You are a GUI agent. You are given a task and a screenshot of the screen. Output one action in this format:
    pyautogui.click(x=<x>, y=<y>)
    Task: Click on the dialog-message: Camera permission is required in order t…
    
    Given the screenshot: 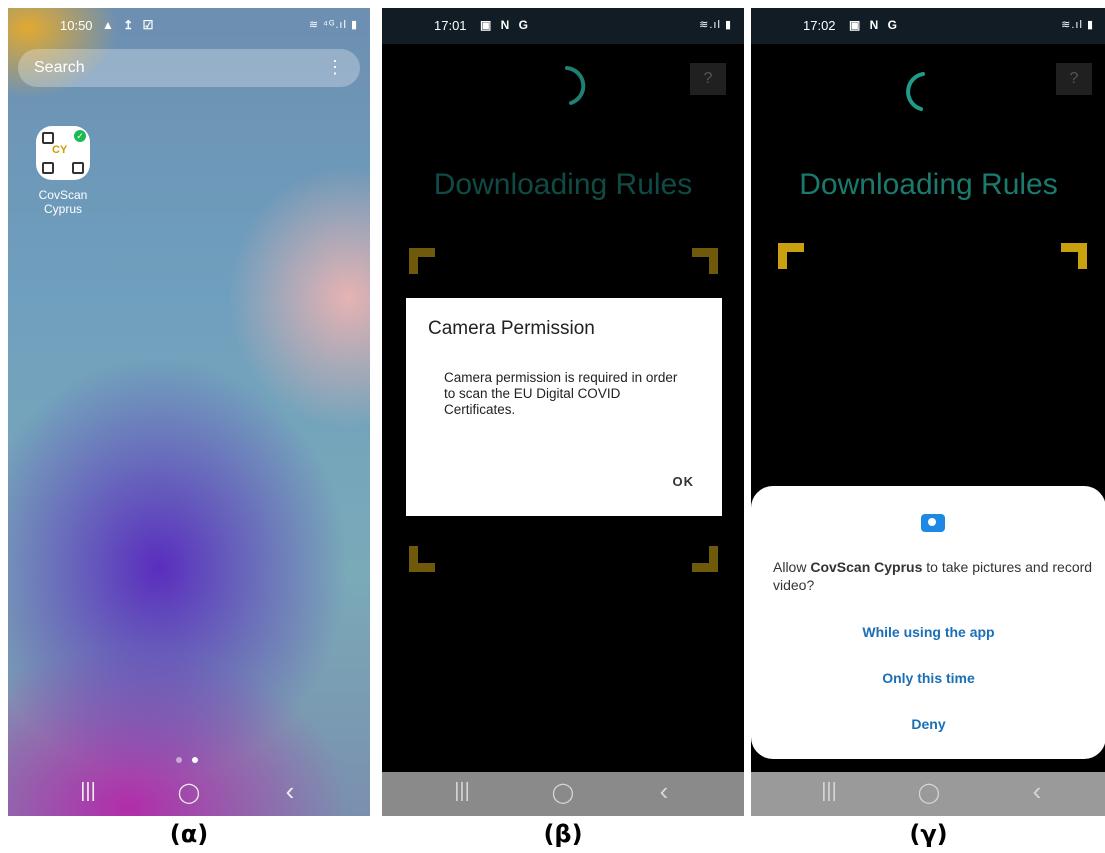 What is the action you would take?
    pyautogui.click(x=561, y=393)
    